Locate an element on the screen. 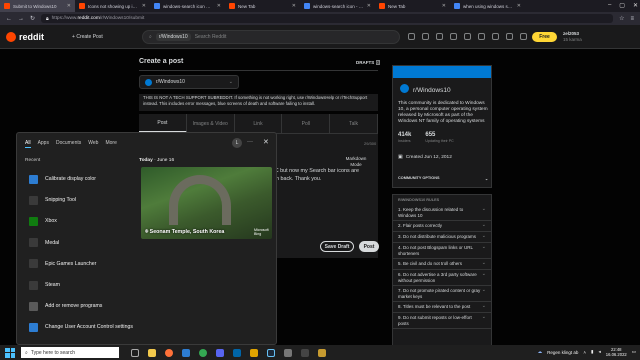 The width and height of the screenshot is (640, 360). post-type-tab: Post is located at coordinates (163, 123).